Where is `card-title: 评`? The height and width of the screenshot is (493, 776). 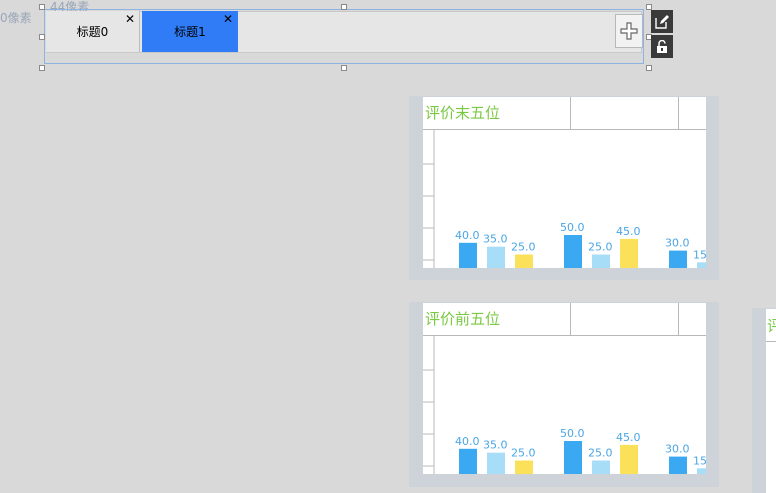
card-title: 评 is located at coordinates (771, 326).